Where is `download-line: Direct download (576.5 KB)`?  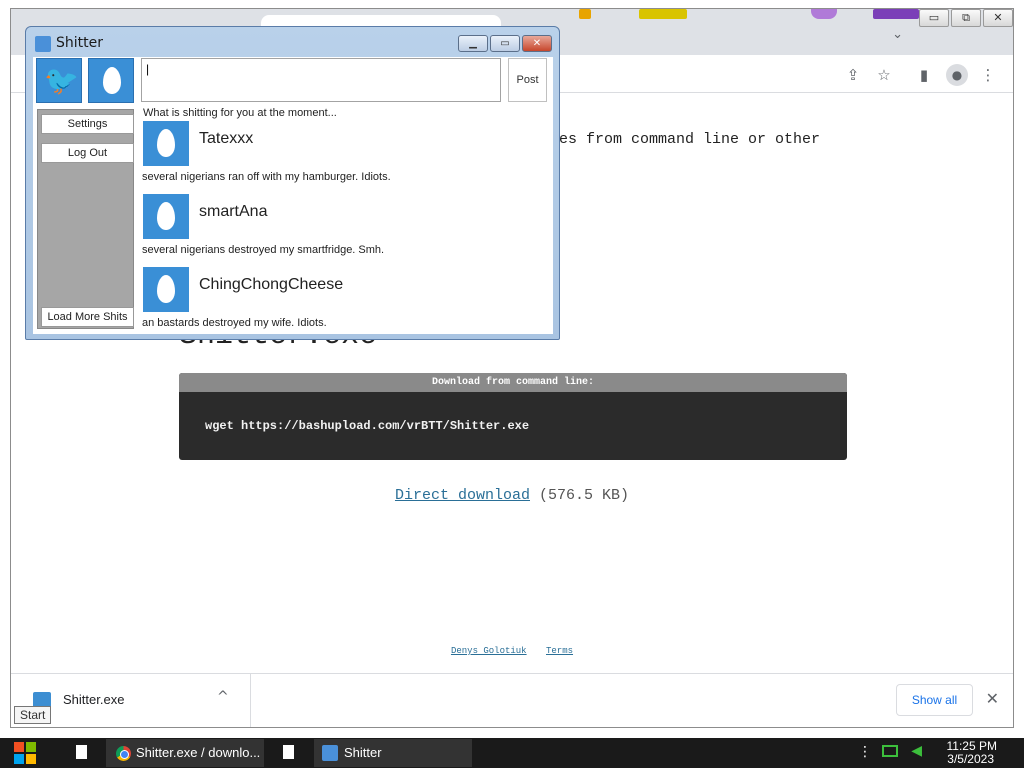 download-line: Direct download (576.5 KB) is located at coordinates (512, 495).